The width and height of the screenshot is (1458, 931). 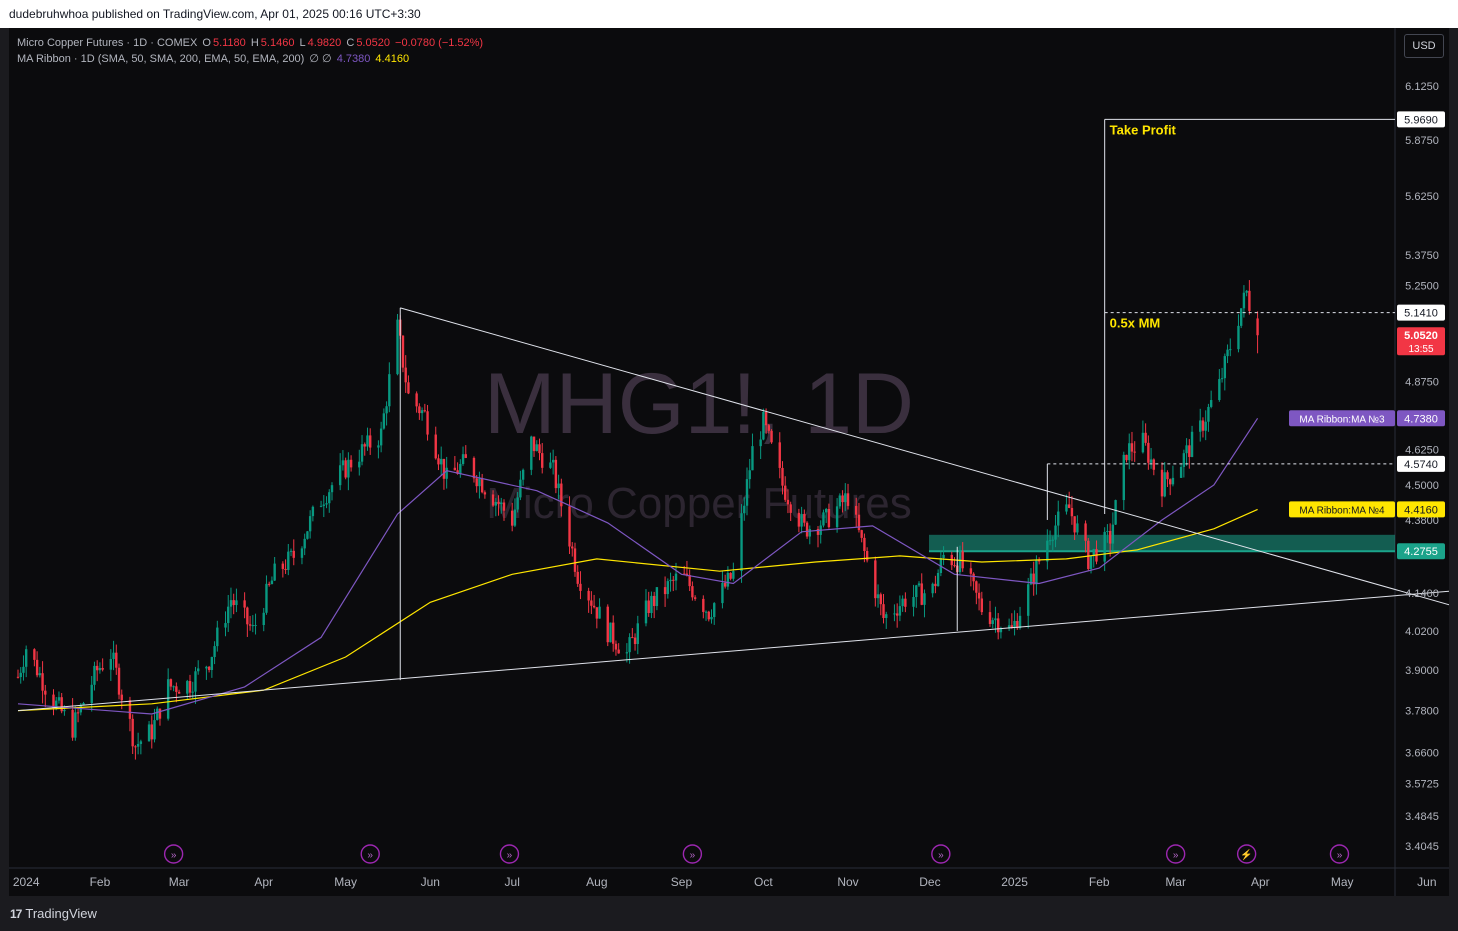 I want to click on legend-symbol: Micro Copper Futures · 1D · COMEX, so click(x=107, y=43).